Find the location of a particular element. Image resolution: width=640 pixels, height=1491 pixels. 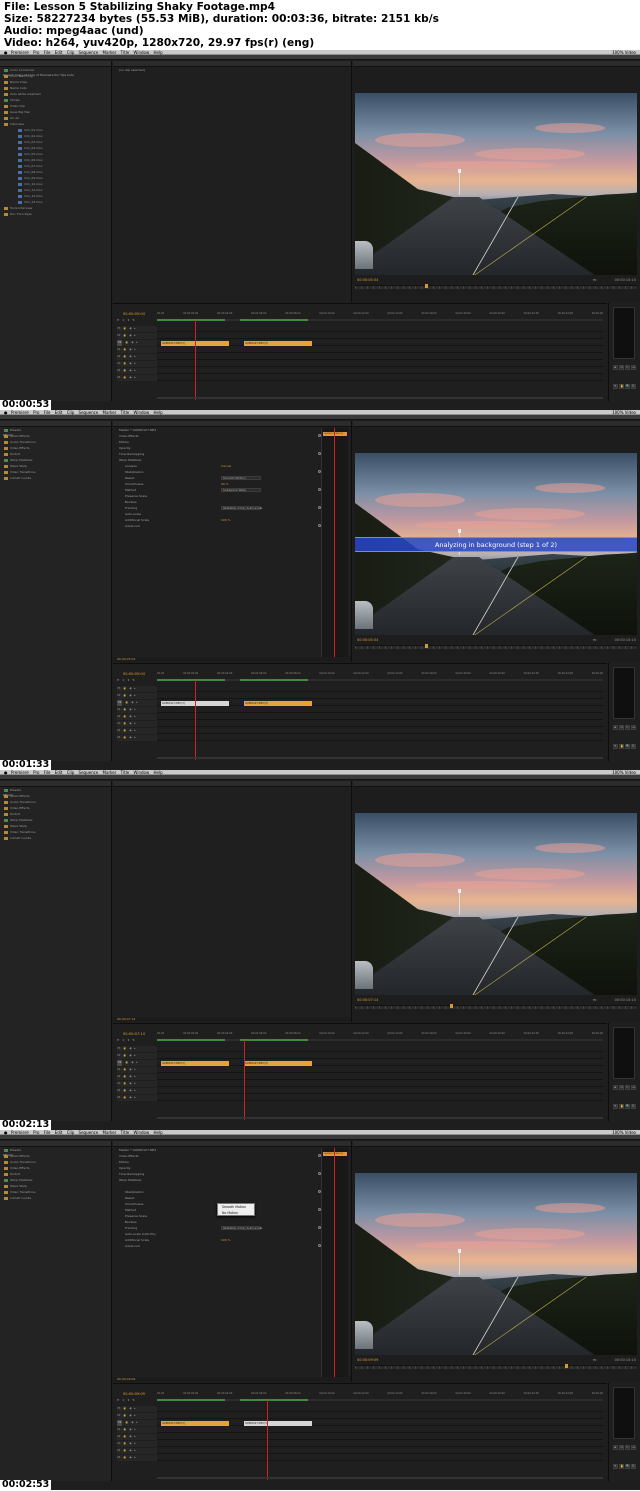

ec-playhead is located at coordinates (334, 543).